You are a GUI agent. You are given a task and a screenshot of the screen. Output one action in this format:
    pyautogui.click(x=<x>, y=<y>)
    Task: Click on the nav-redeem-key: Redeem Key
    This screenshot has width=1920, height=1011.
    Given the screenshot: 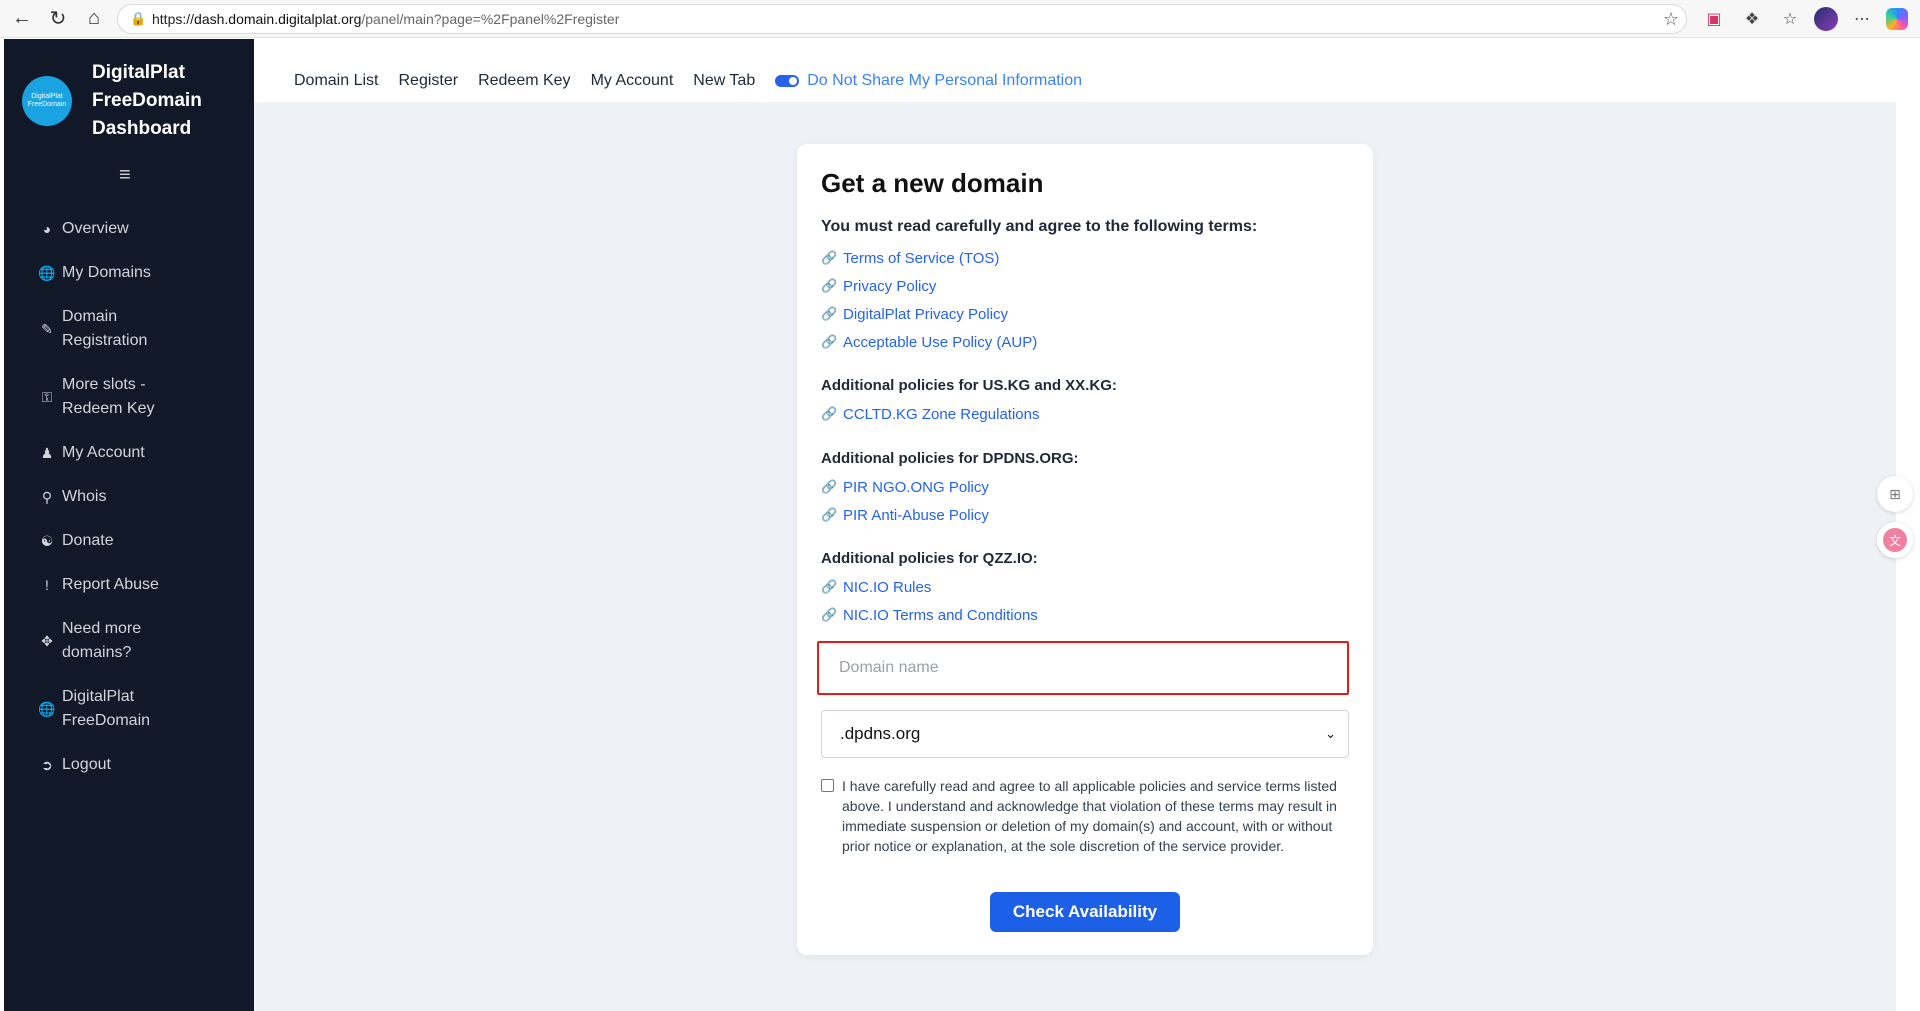 What is the action you would take?
    pyautogui.click(x=524, y=81)
    